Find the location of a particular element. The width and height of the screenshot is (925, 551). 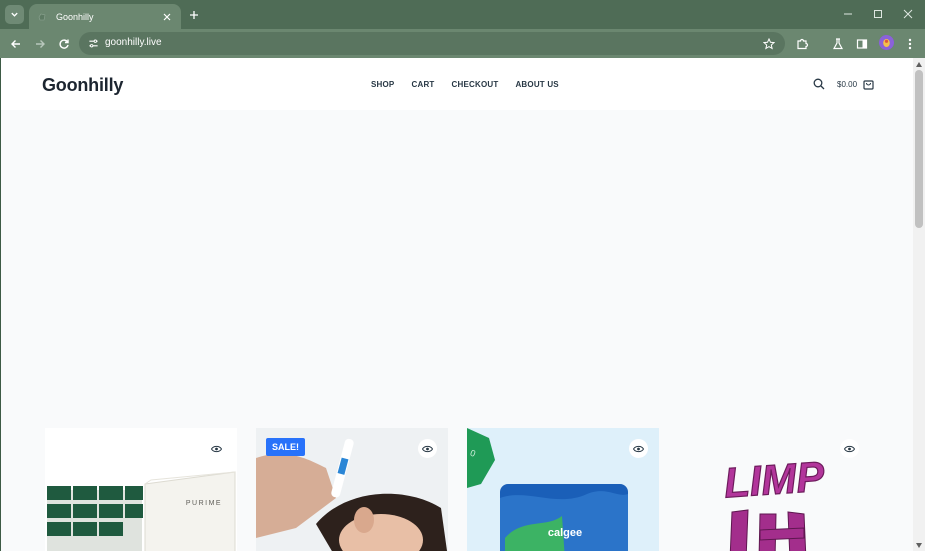

labs-button is located at coordinates (837, 43).